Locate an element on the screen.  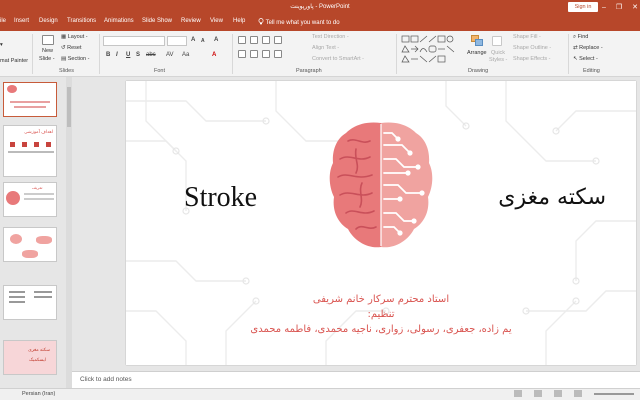
window-title: پاورپوینت - PowerPoint is located at coordinates (320, 7).